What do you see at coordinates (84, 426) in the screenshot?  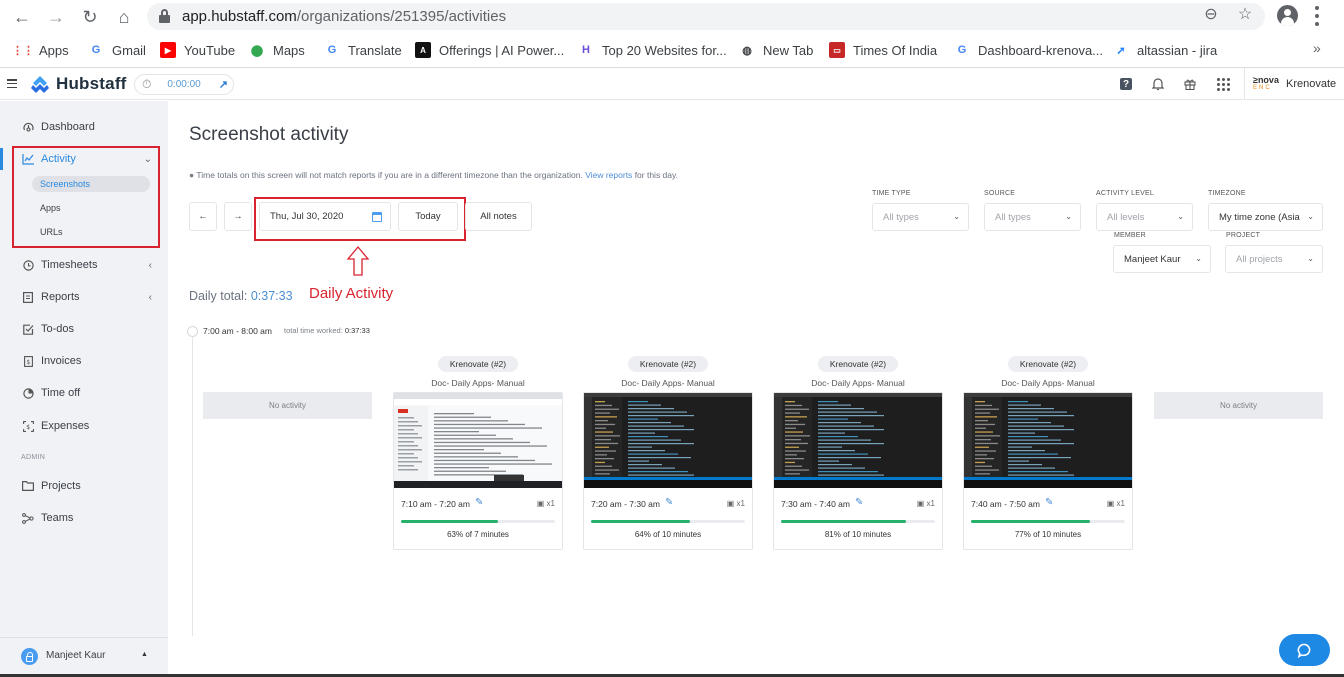 I see `sidebar-item-expenses: $ Expenses` at bounding box center [84, 426].